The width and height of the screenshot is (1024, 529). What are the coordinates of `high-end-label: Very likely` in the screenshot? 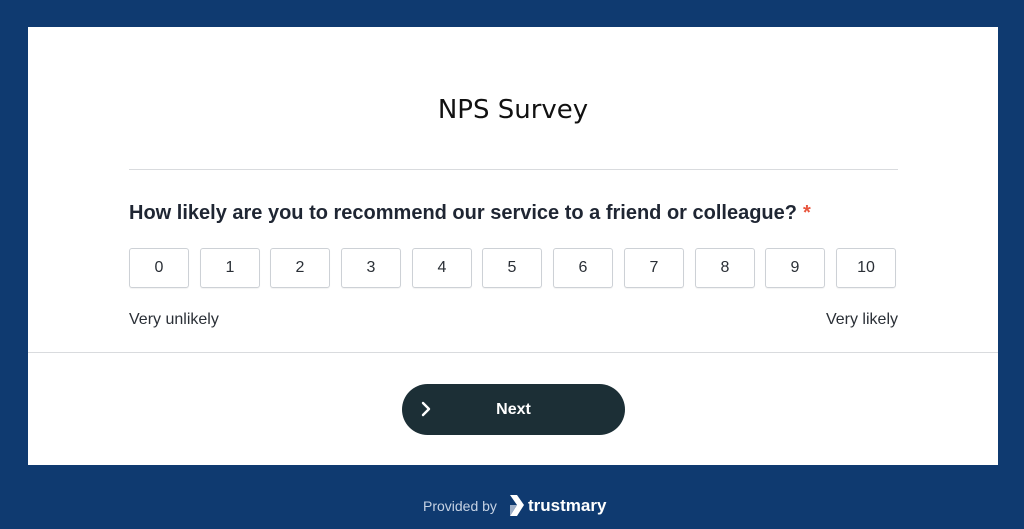 It's located at (861, 319).